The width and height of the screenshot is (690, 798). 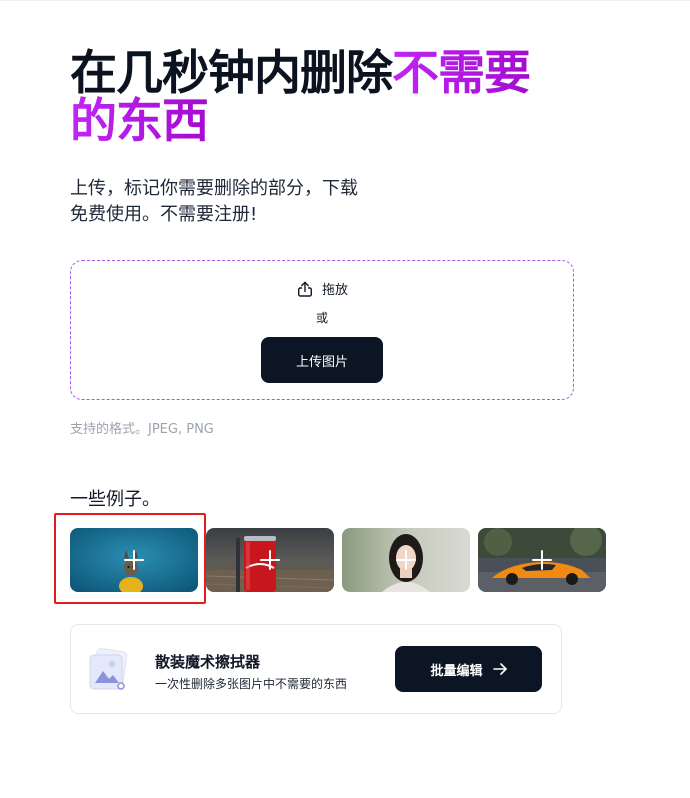 I want to click on example-image-cola, so click(x=270, y=560).